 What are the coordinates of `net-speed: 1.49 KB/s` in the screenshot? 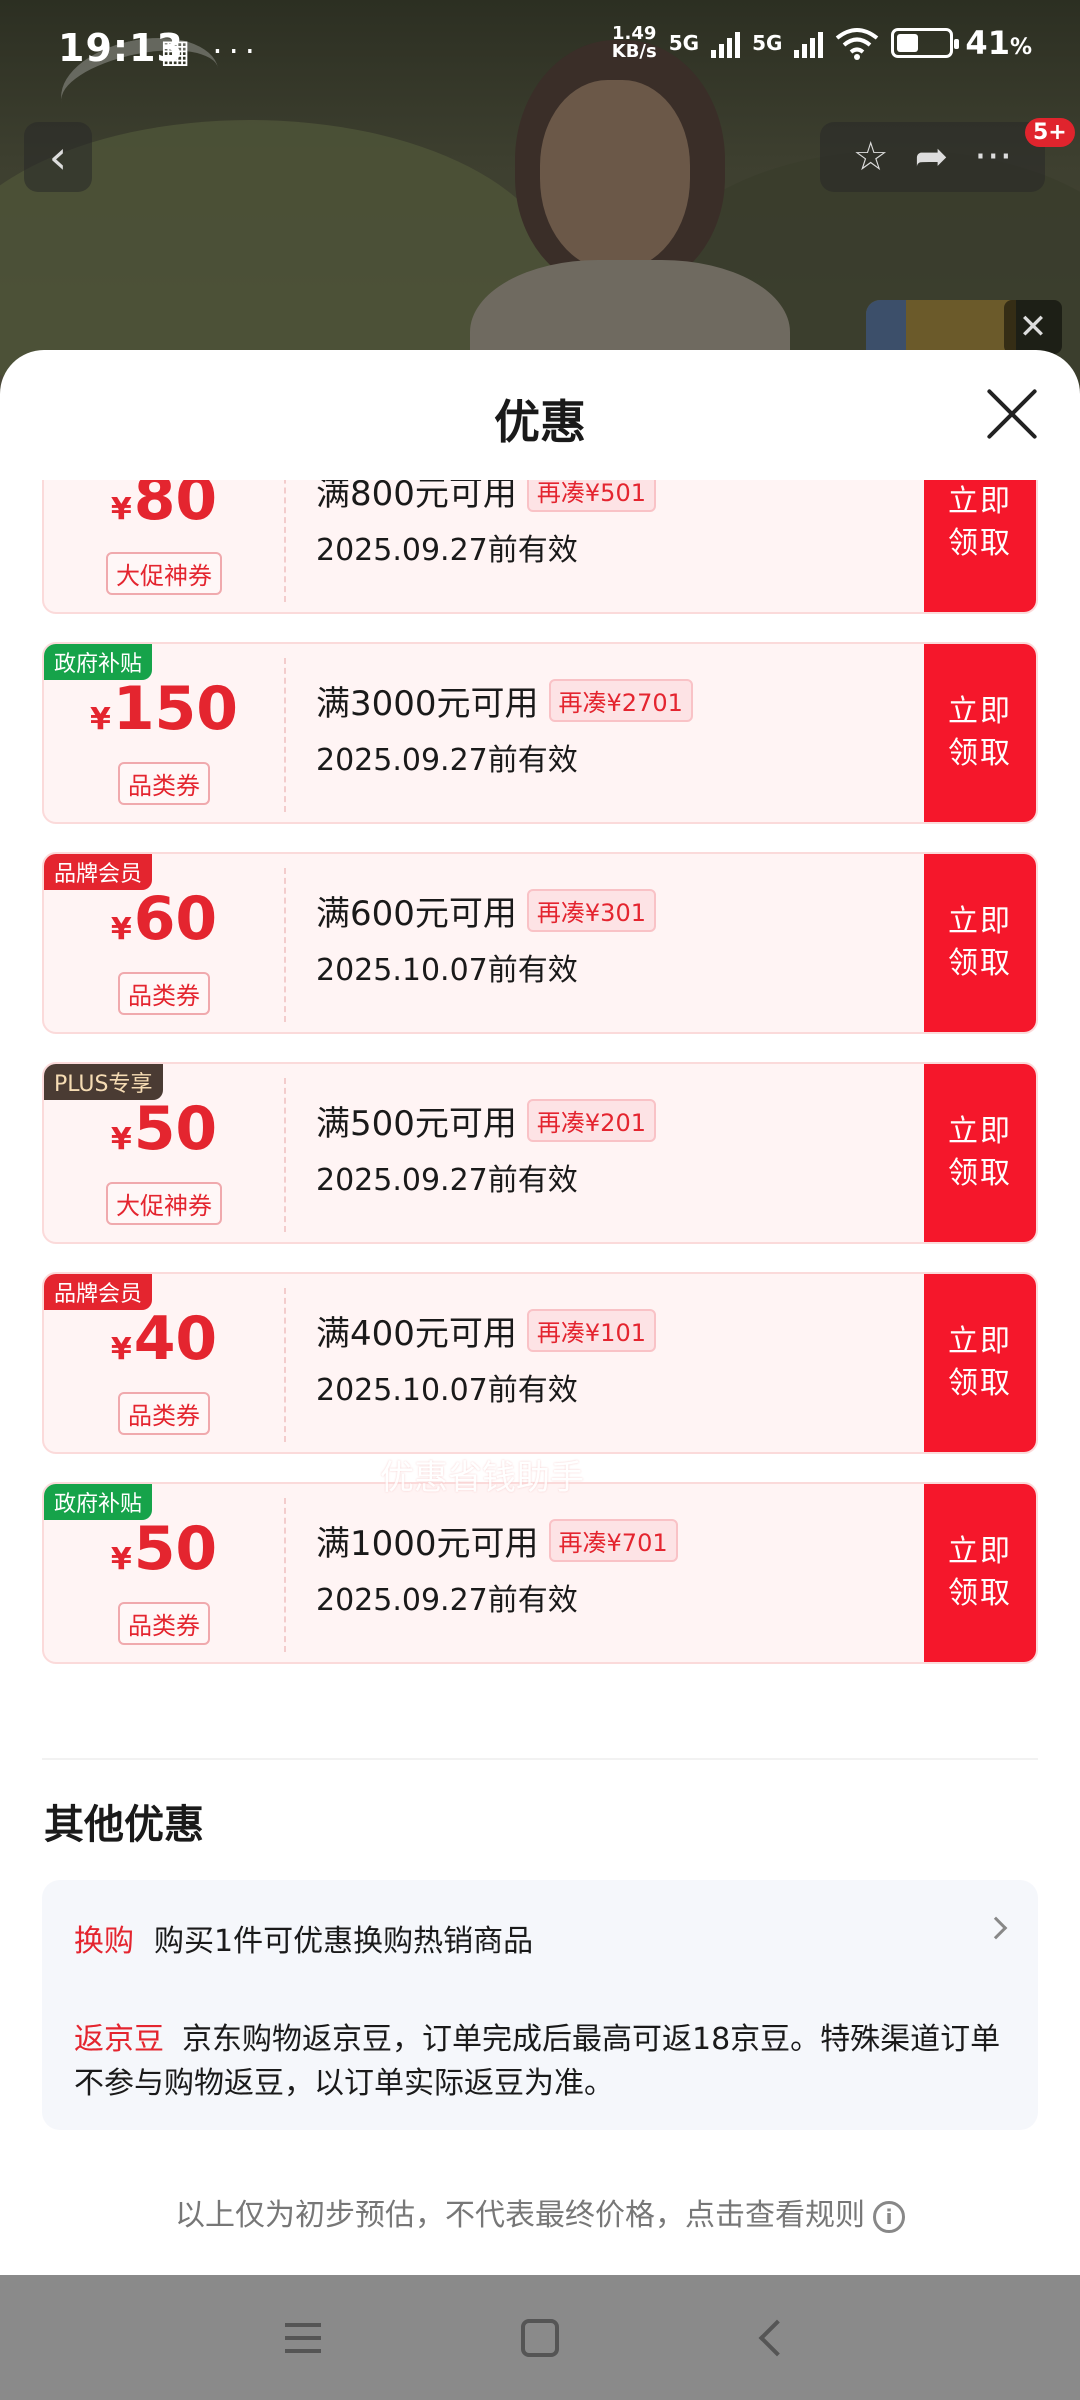 It's located at (634, 42).